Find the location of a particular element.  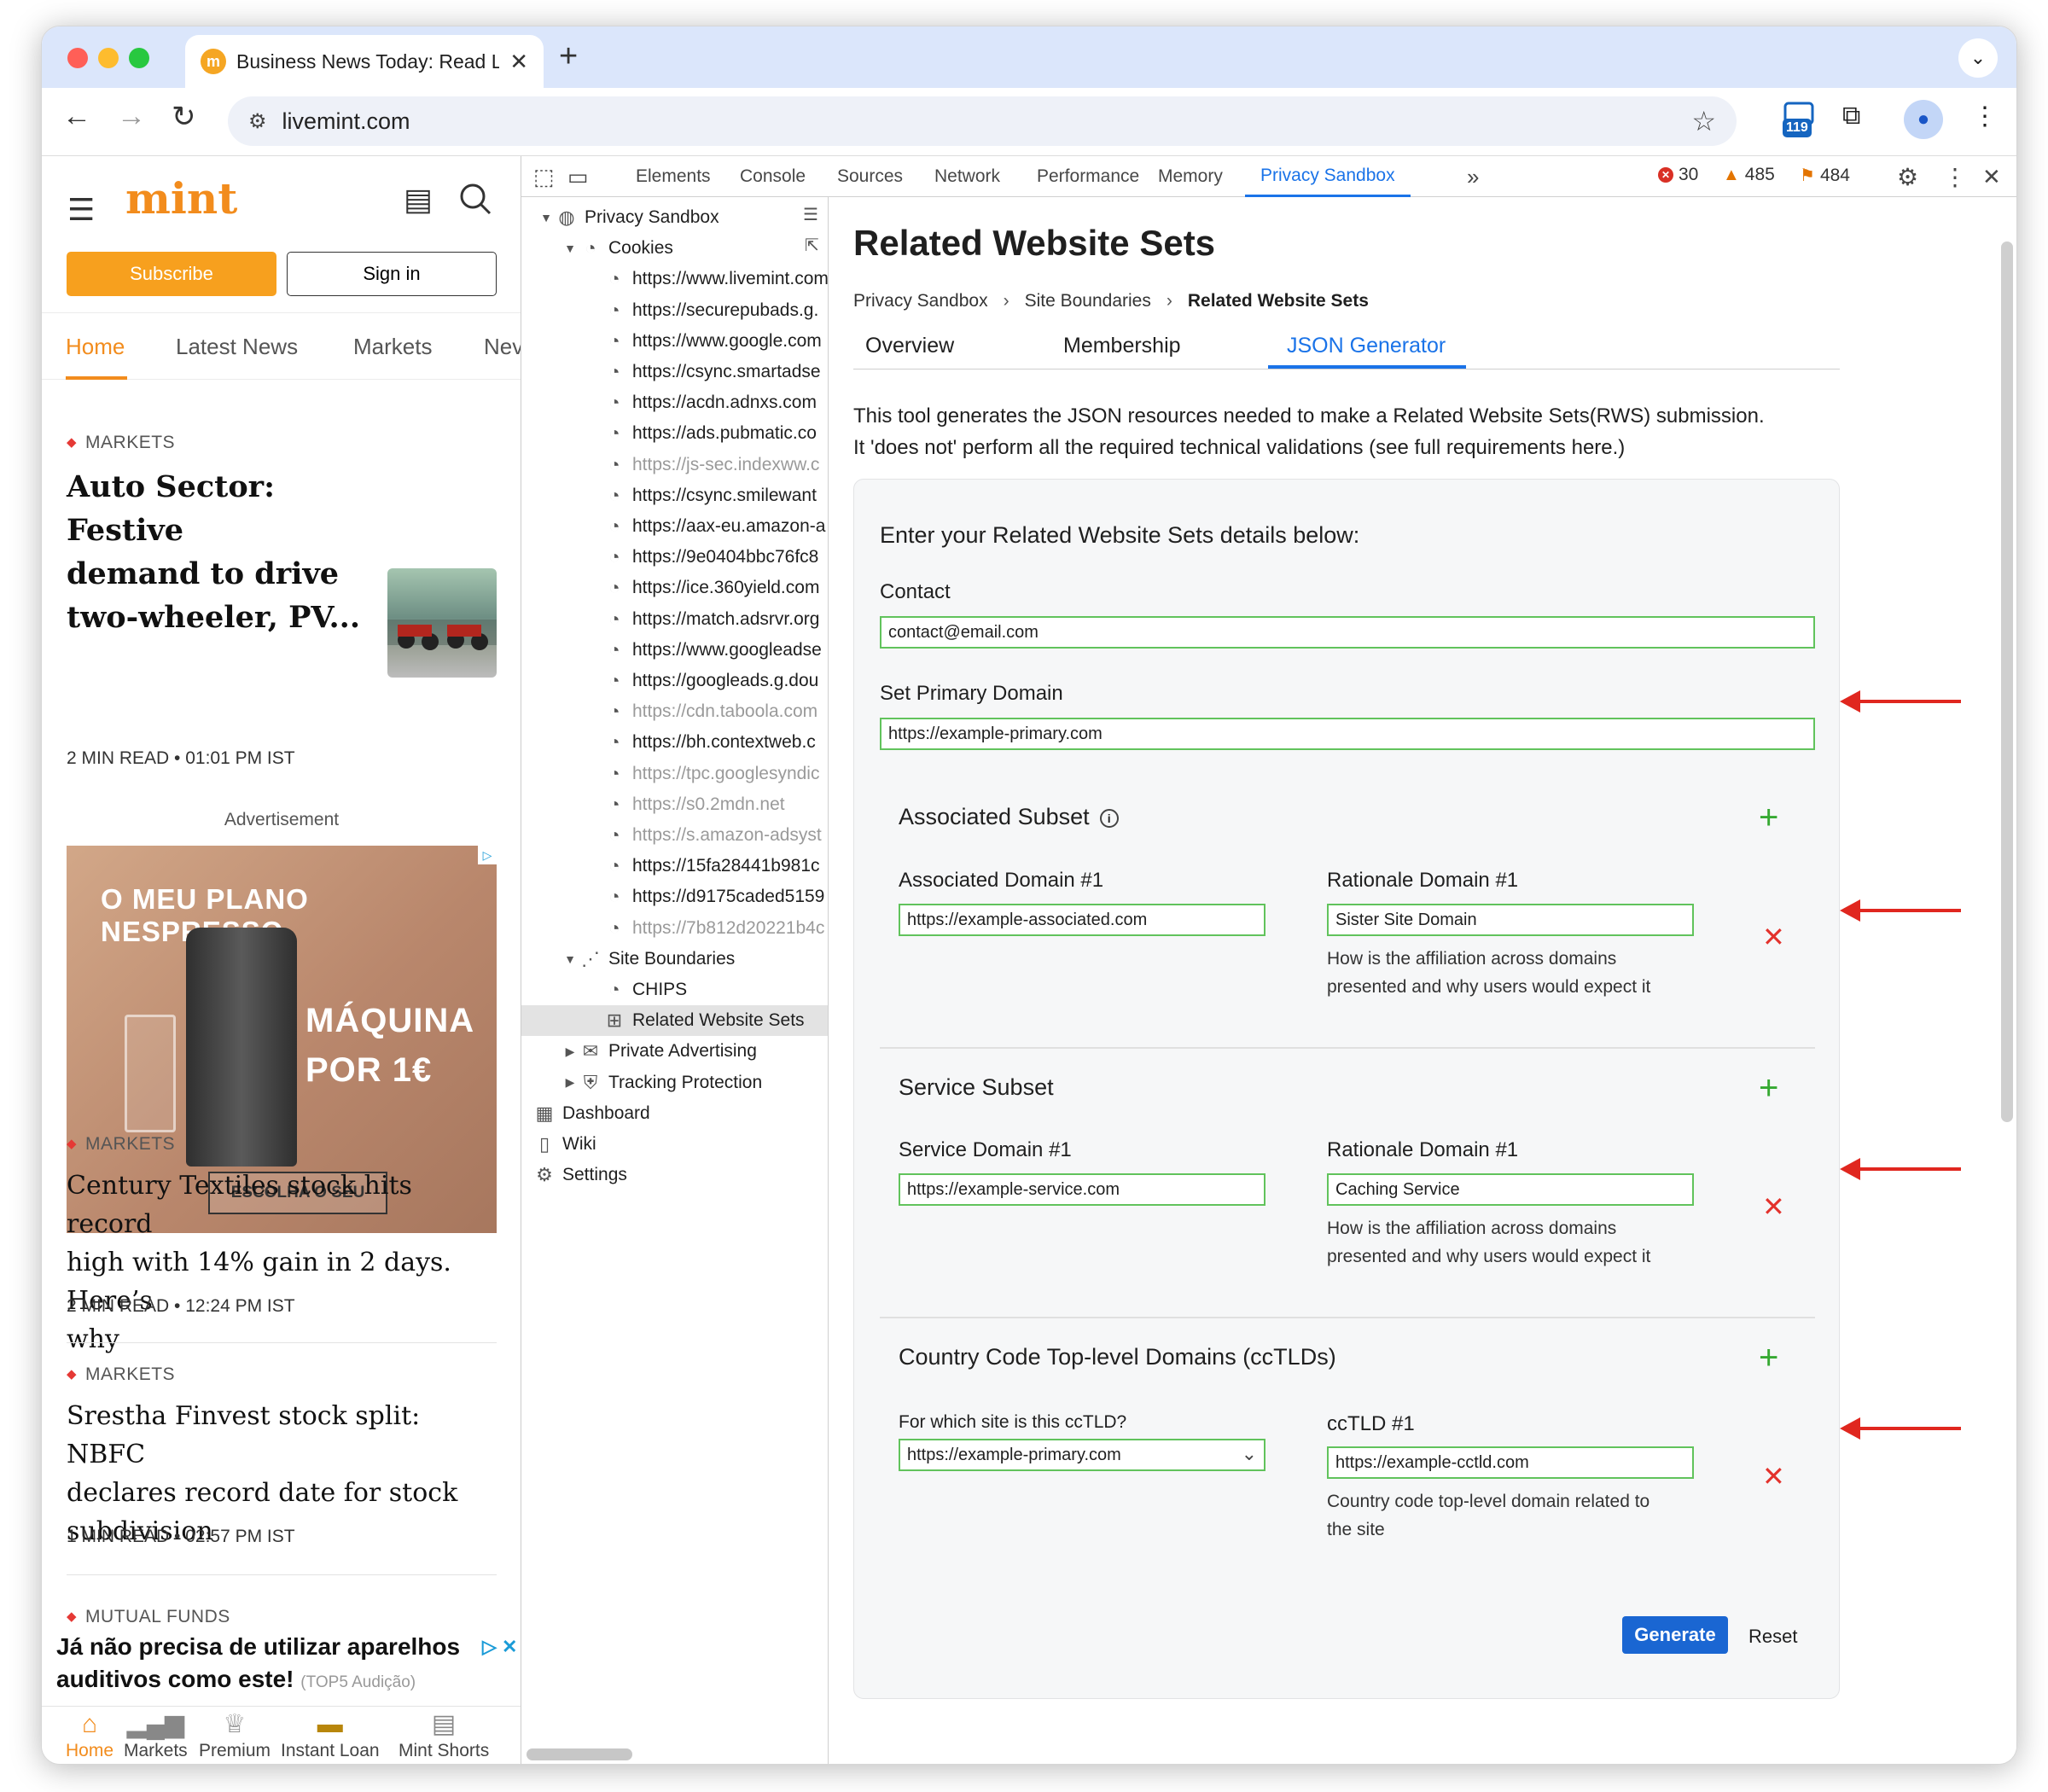

subscribe-button: Subscribe is located at coordinates (171, 274).